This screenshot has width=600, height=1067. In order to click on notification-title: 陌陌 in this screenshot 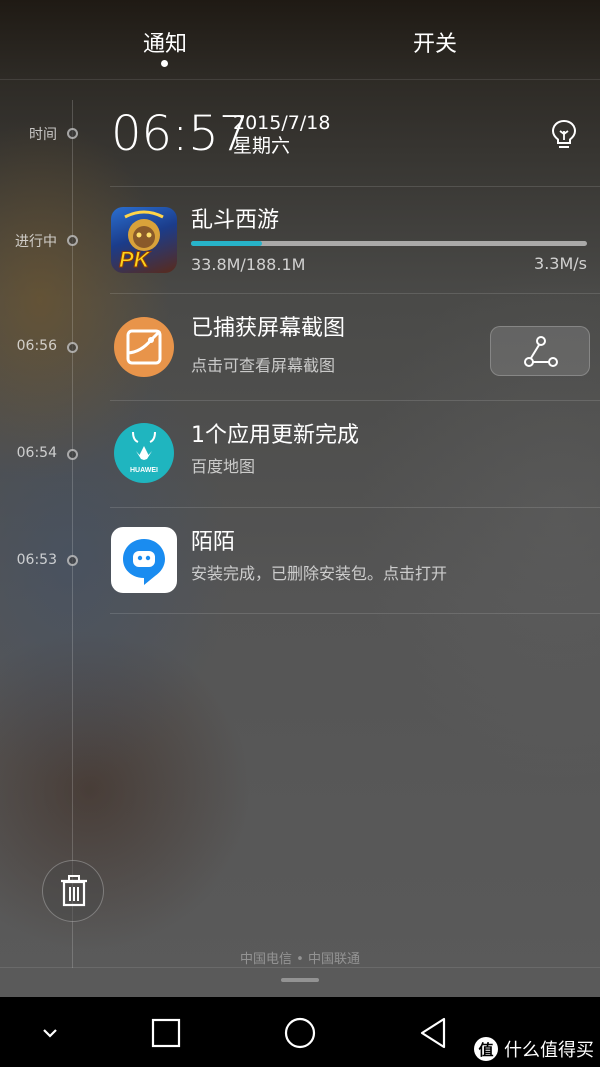, I will do `click(213, 542)`.